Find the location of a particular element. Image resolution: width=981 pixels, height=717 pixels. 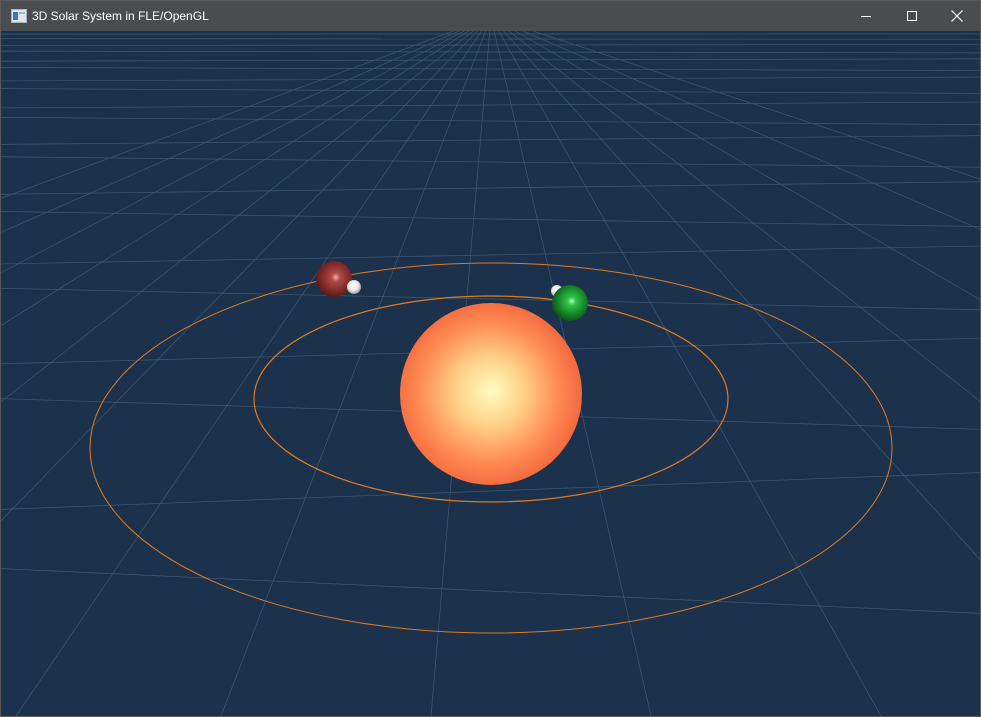

red-planet-sphere is located at coordinates (334, 279).